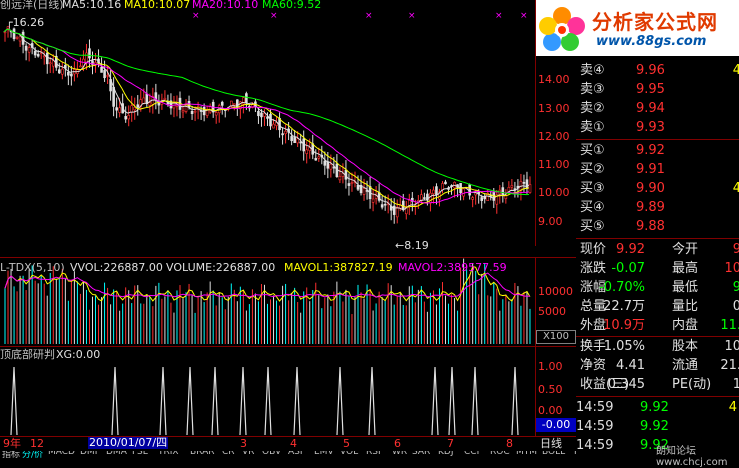 This screenshot has height=468, width=739. What do you see at coordinates (295, 454) in the screenshot?
I see `tab-11: ASI` at bounding box center [295, 454].